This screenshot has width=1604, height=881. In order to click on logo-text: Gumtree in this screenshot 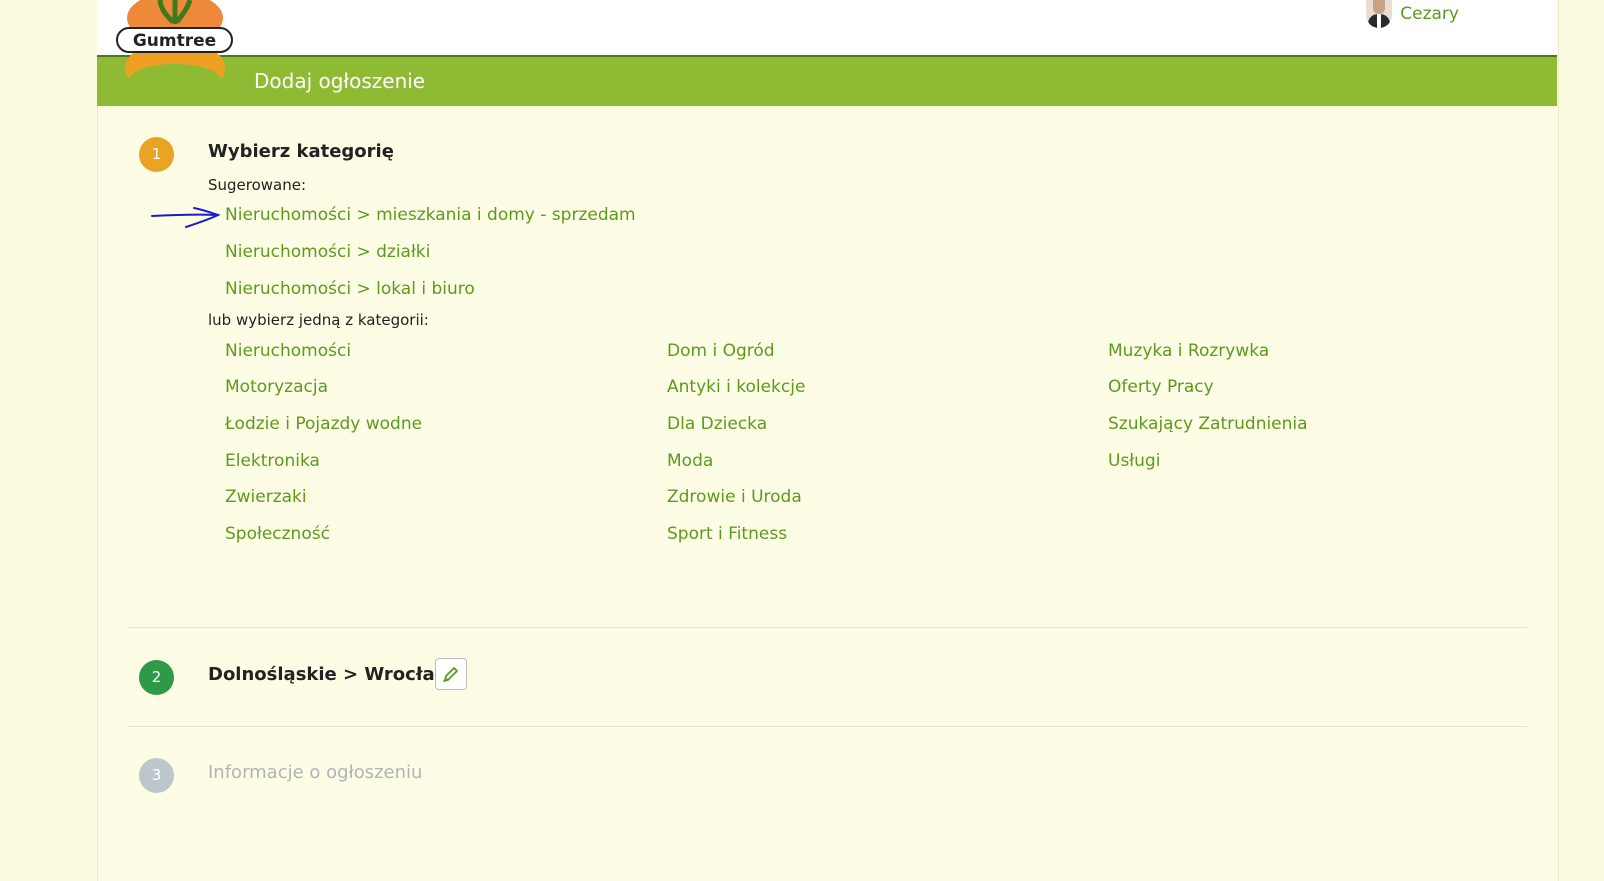, I will do `click(174, 41)`.